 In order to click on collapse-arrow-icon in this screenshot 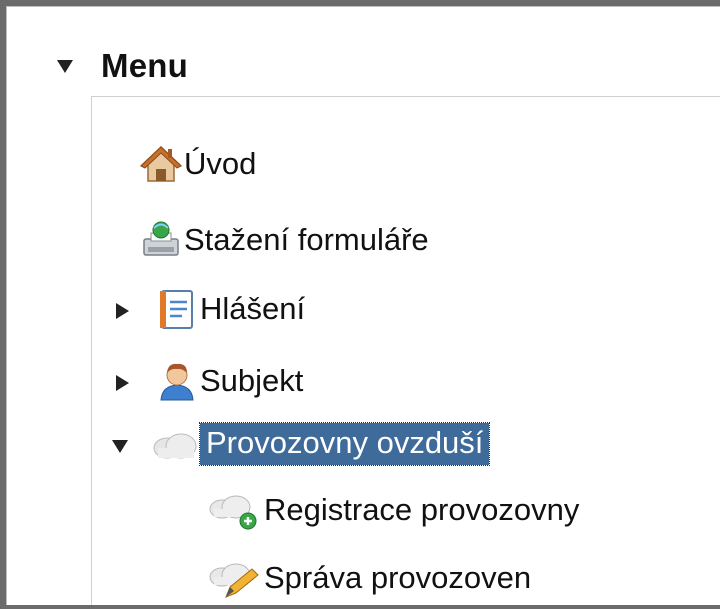, I will do `click(120, 446)`.